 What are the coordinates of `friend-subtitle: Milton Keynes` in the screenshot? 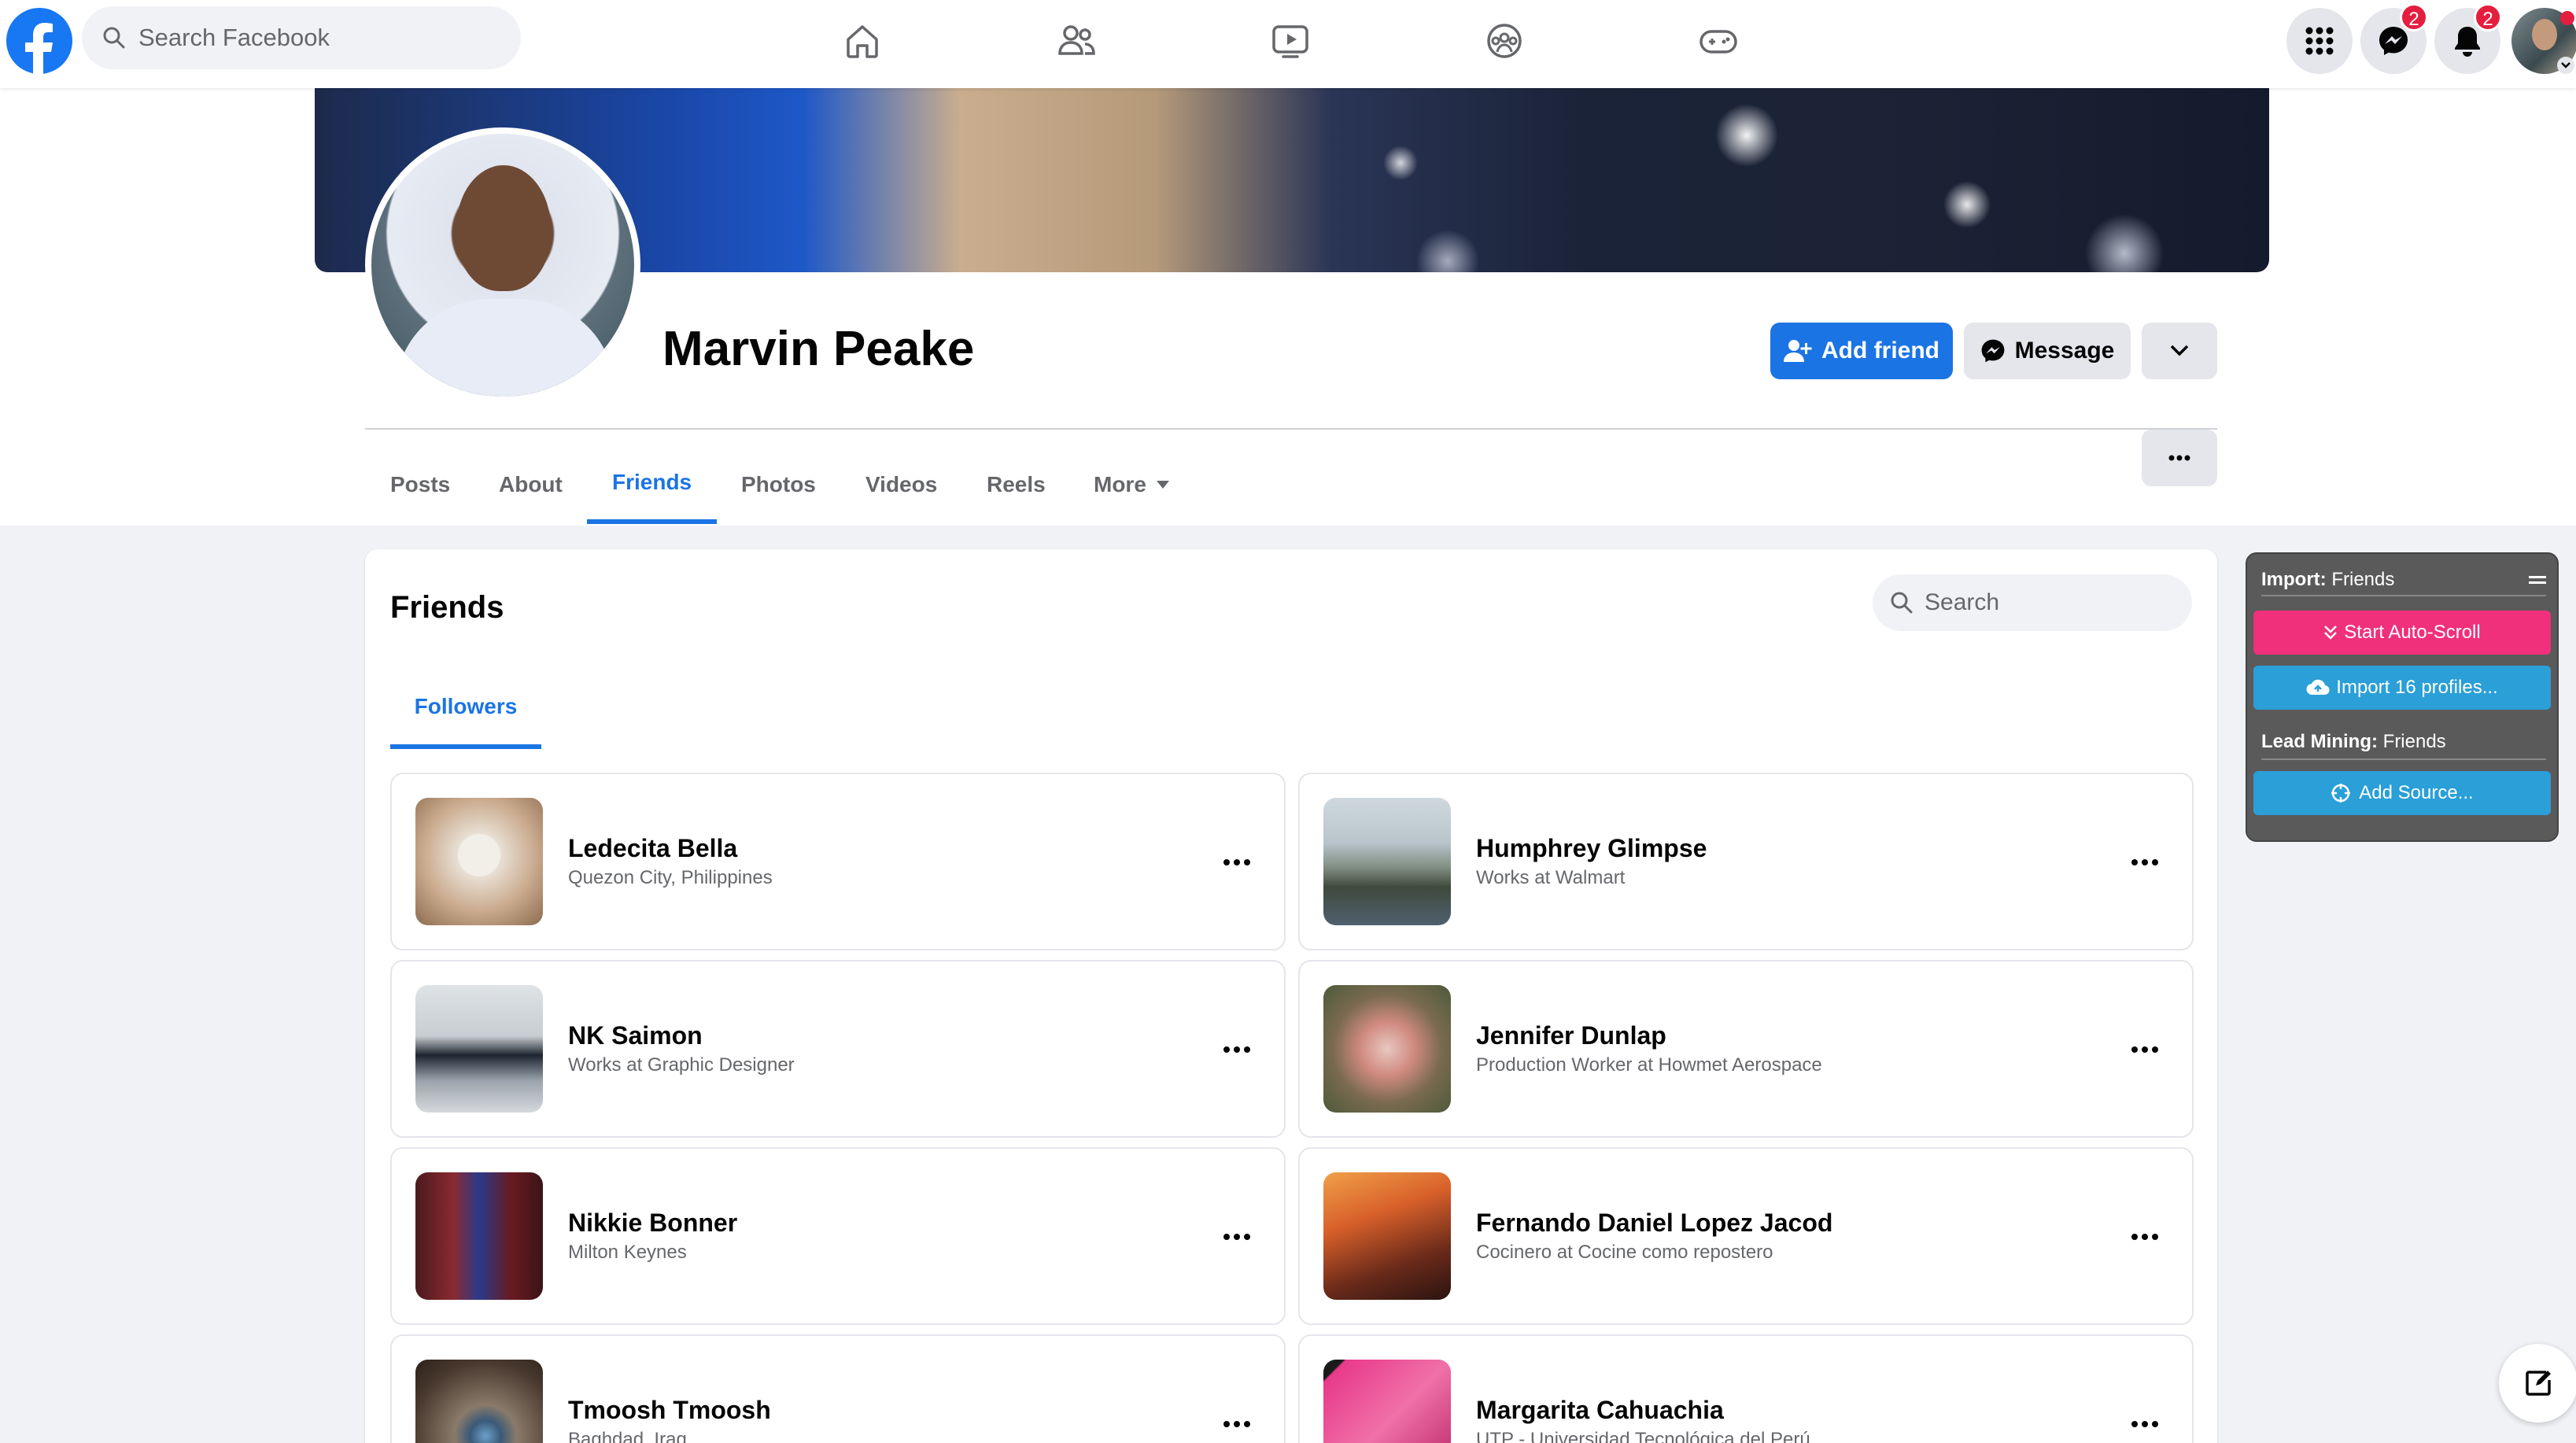 It's located at (627, 1252).